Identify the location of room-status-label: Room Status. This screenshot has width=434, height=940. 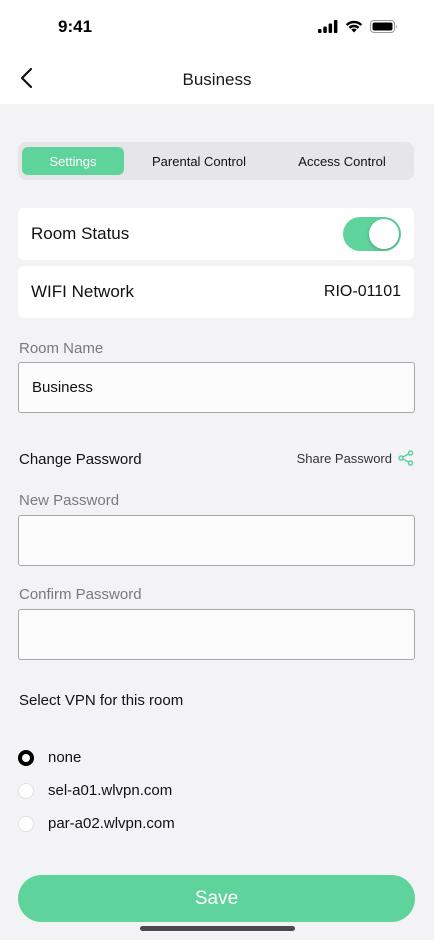
(80, 233).